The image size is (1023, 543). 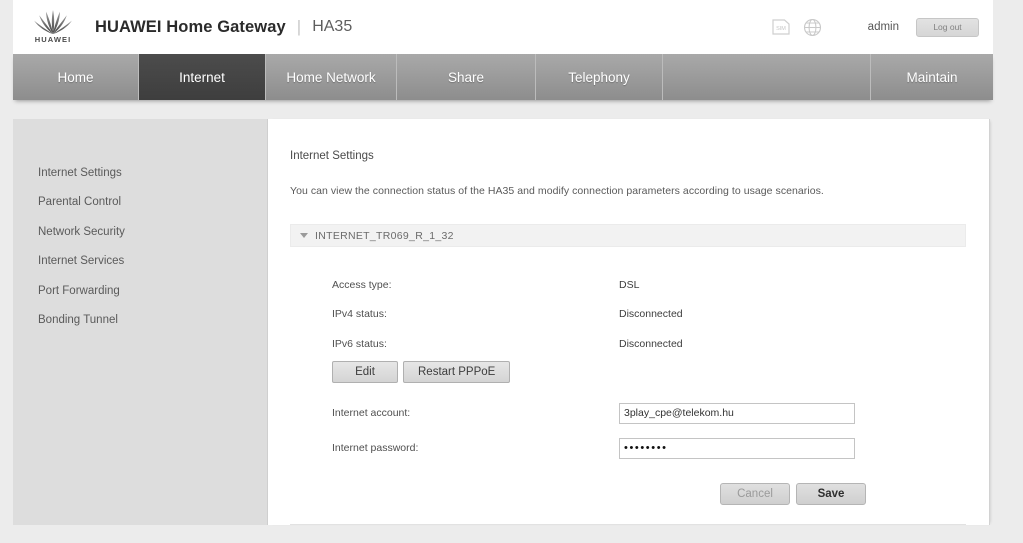 What do you see at coordinates (737, 448) in the screenshot?
I see `internet-password-input` at bounding box center [737, 448].